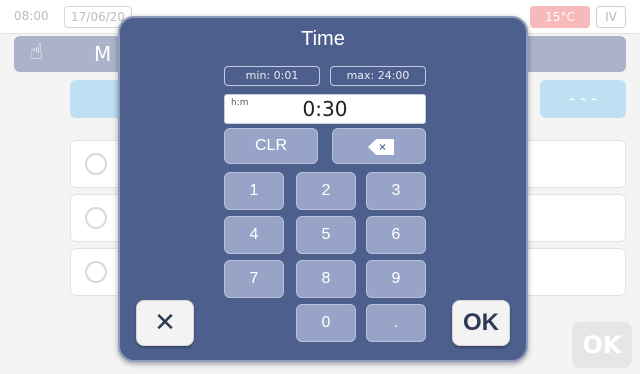 The image size is (640, 374). What do you see at coordinates (326, 323) in the screenshot?
I see `key-0: 0` at bounding box center [326, 323].